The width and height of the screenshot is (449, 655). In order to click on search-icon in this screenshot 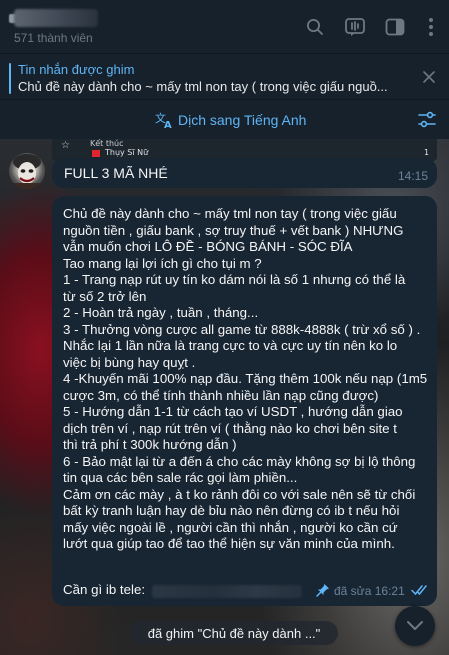, I will do `click(315, 27)`.